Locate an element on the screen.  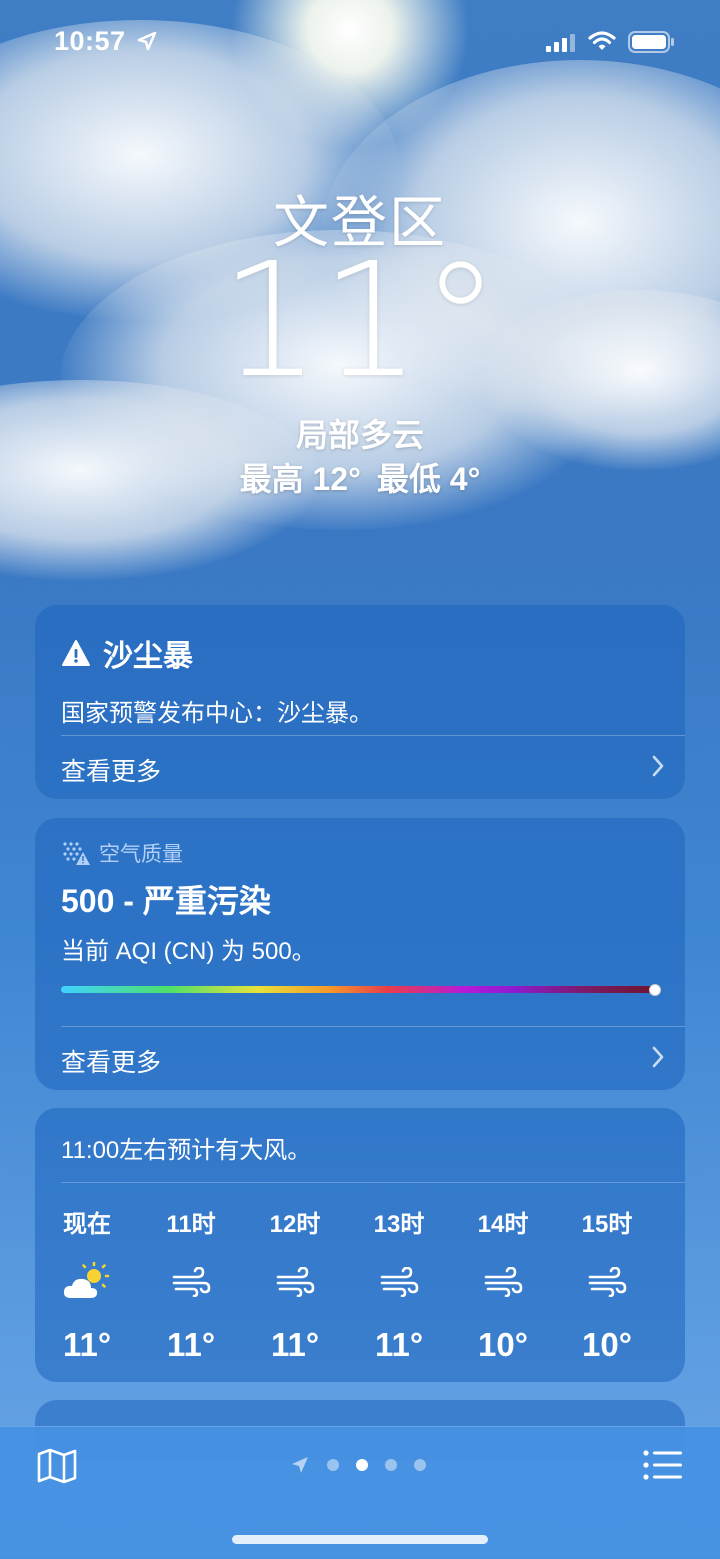
hourly-forecast-item: 15时 10° is located at coordinates (607, 1284).